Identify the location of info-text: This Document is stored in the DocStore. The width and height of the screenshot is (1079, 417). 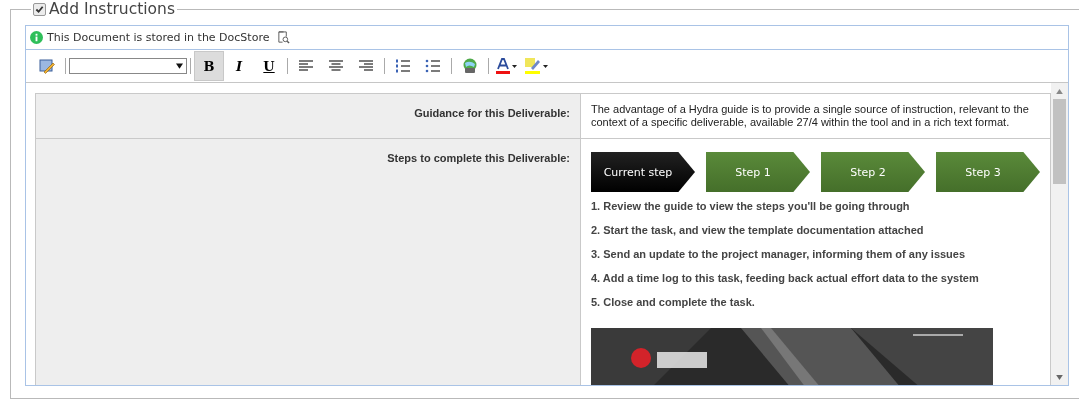
(158, 37).